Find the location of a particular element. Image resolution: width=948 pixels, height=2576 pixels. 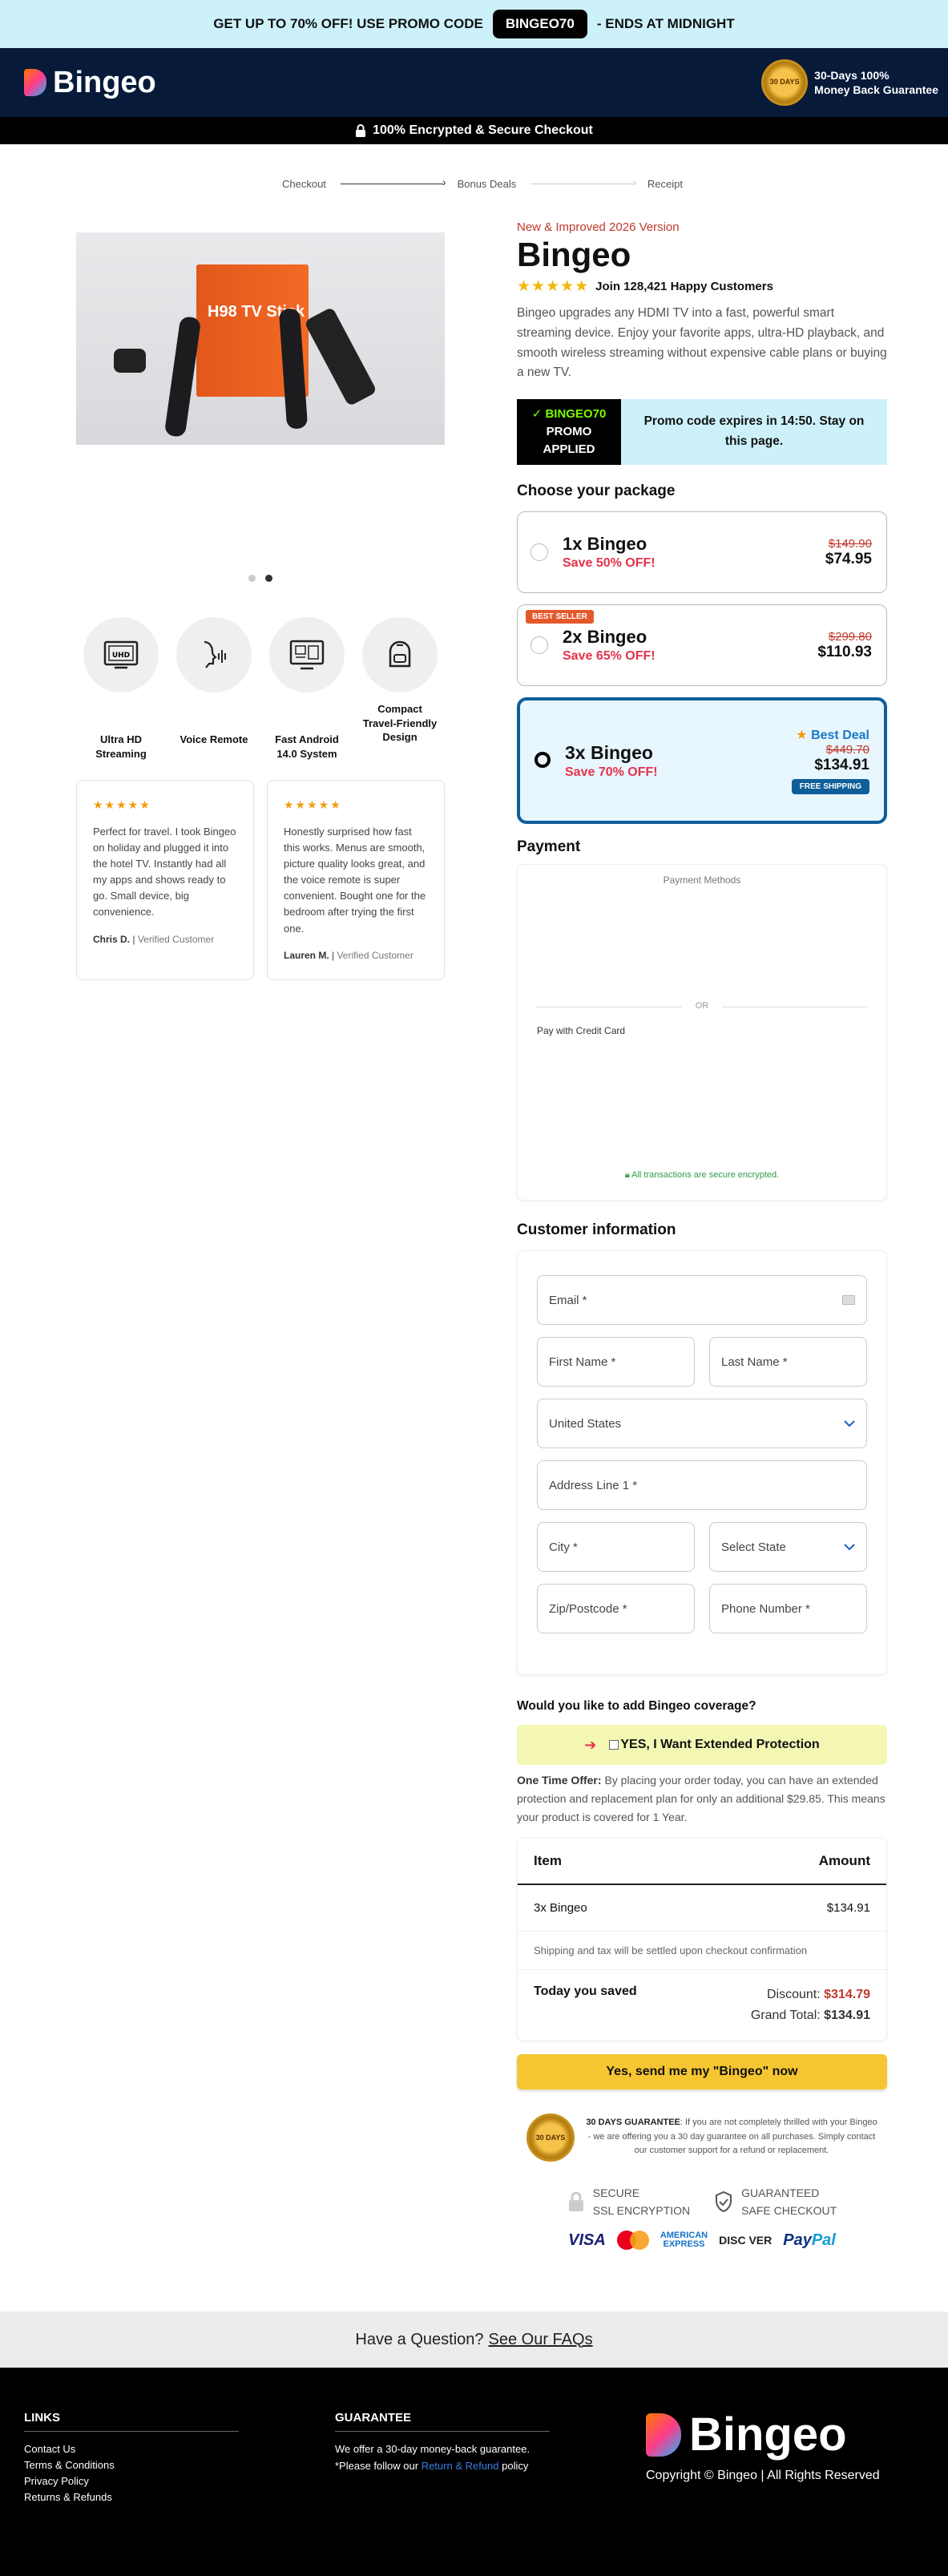

best-deal-label: ★ Best Deal is located at coordinates (830, 735).